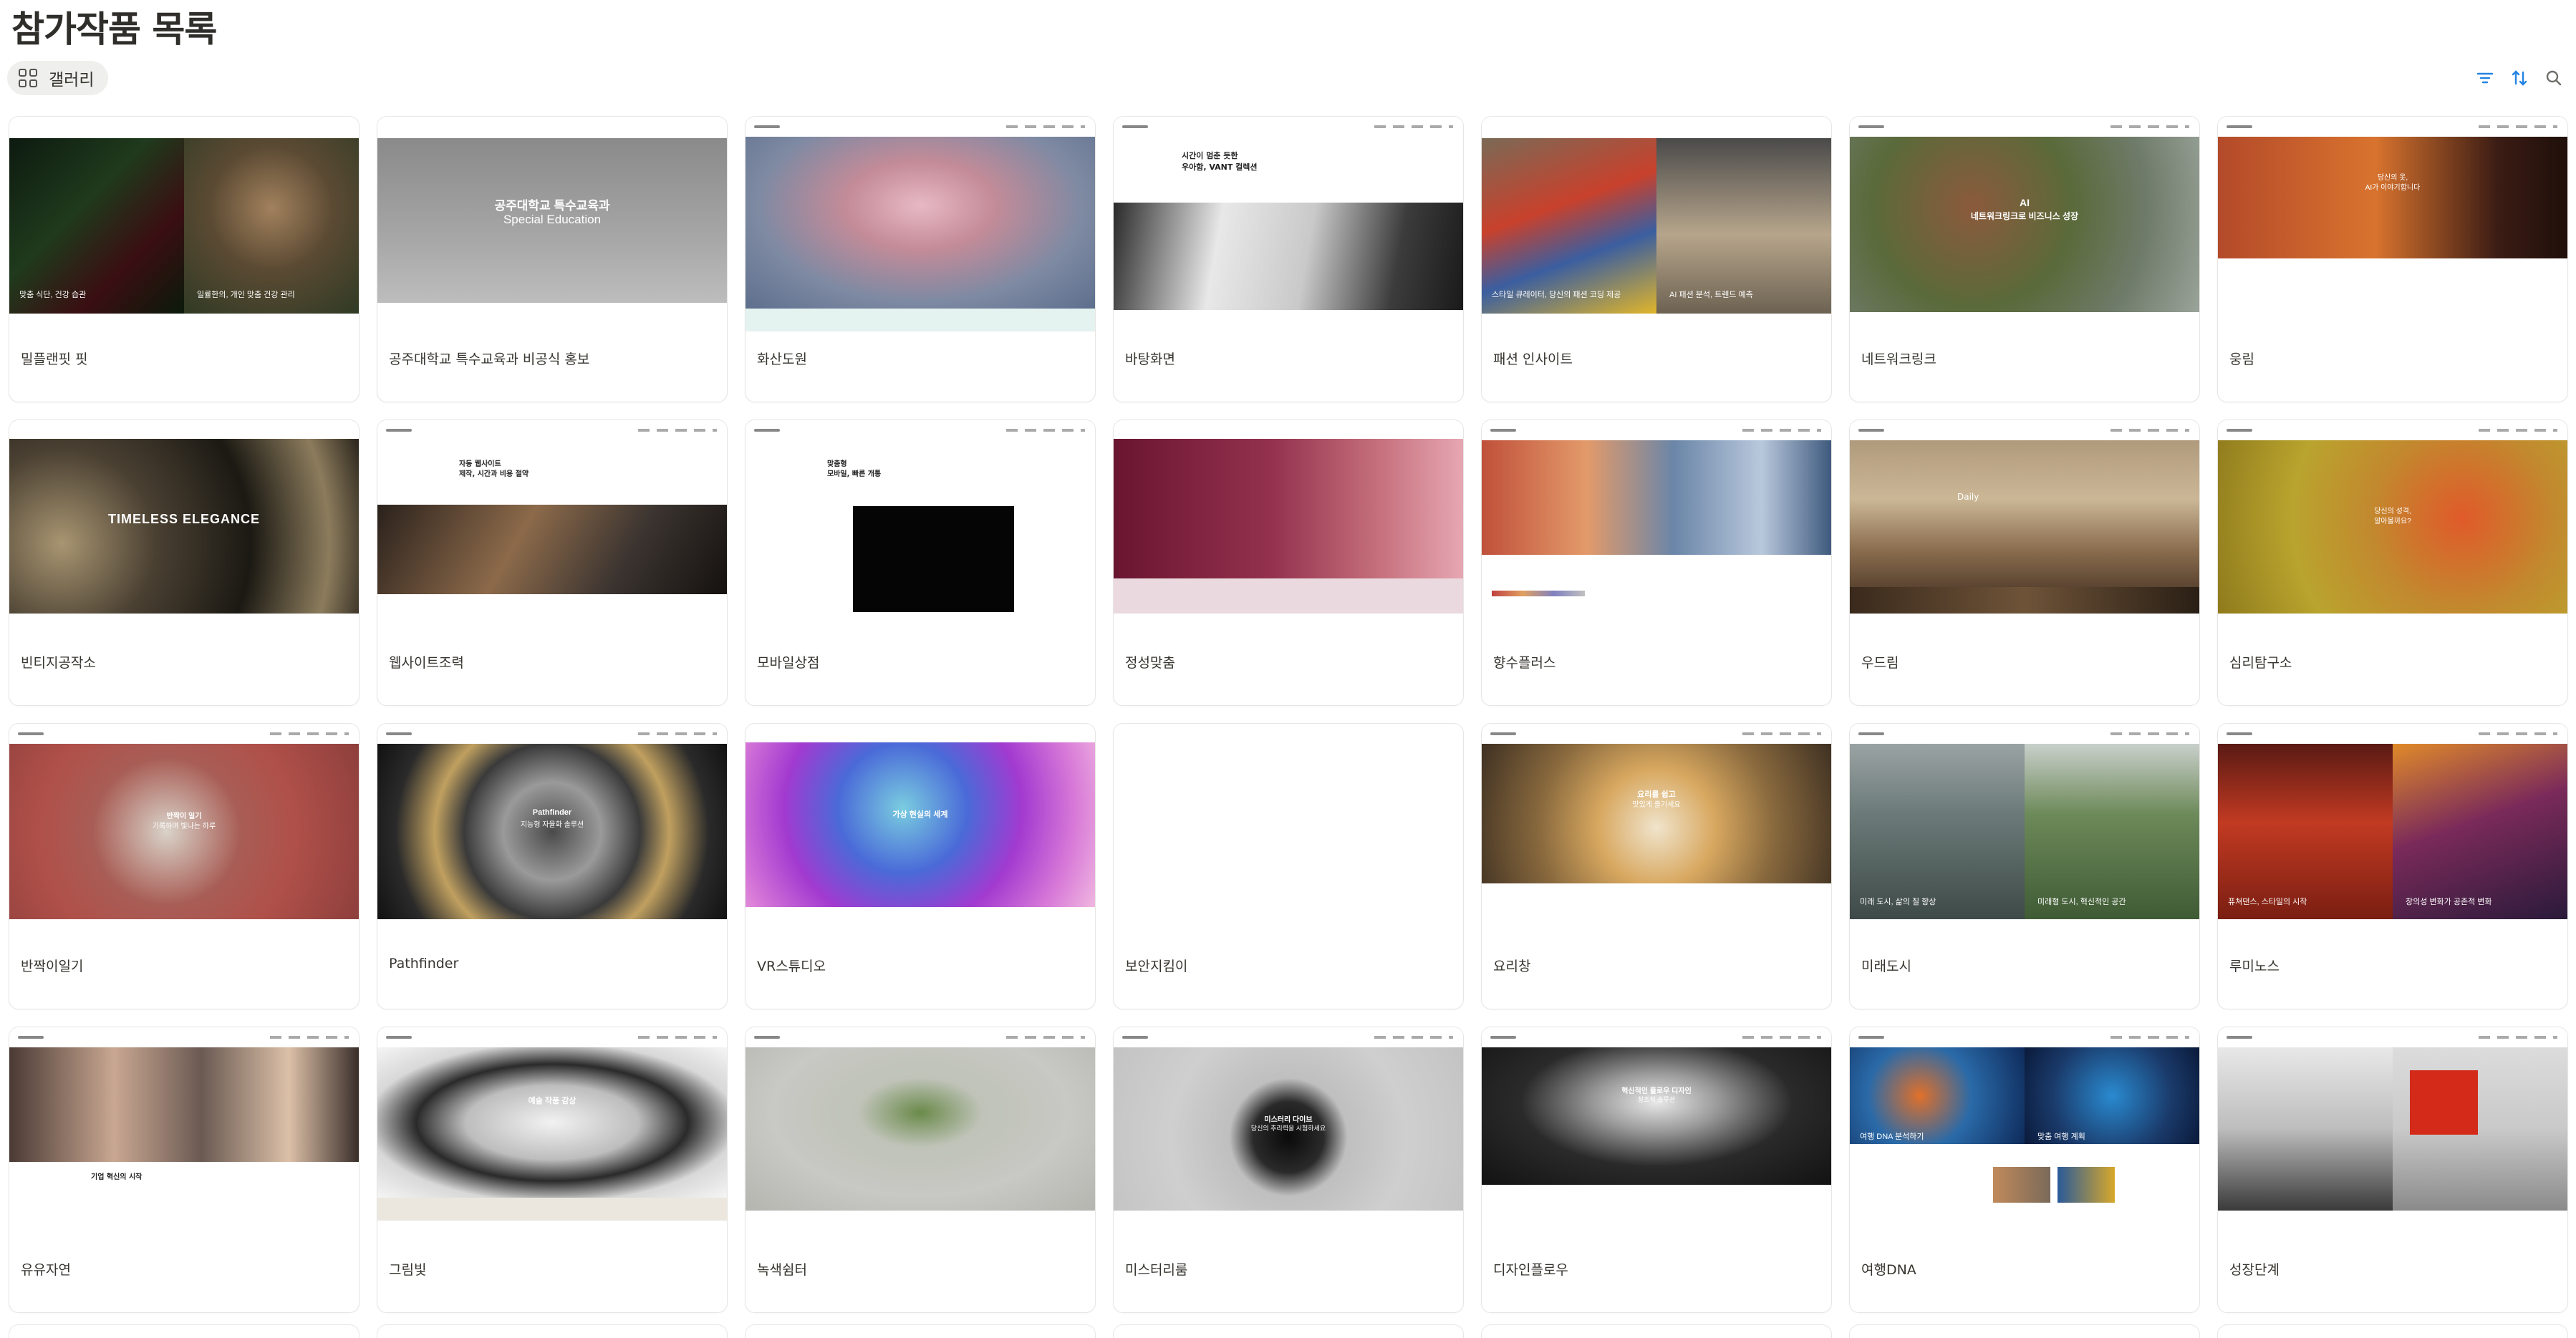 The image size is (2576, 1338). I want to click on card-subline: 지능형 자율화 솔루션, so click(552, 825).